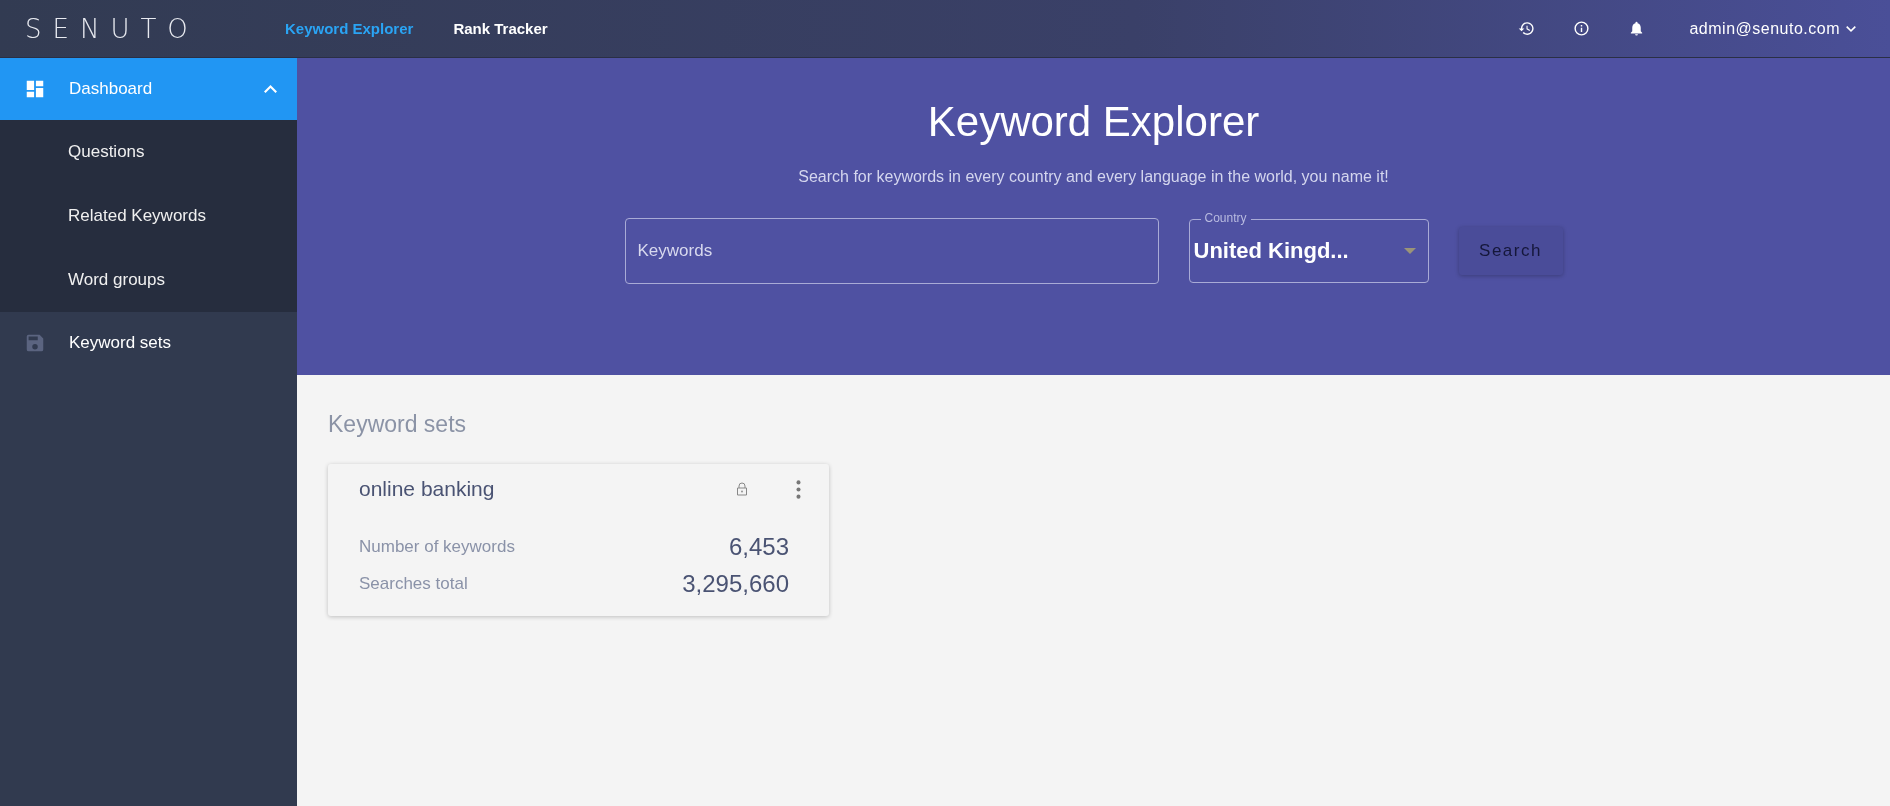 This screenshot has height=806, width=1890. What do you see at coordinates (349, 28) in the screenshot?
I see `nav-tab: Keyword Explorer` at bounding box center [349, 28].